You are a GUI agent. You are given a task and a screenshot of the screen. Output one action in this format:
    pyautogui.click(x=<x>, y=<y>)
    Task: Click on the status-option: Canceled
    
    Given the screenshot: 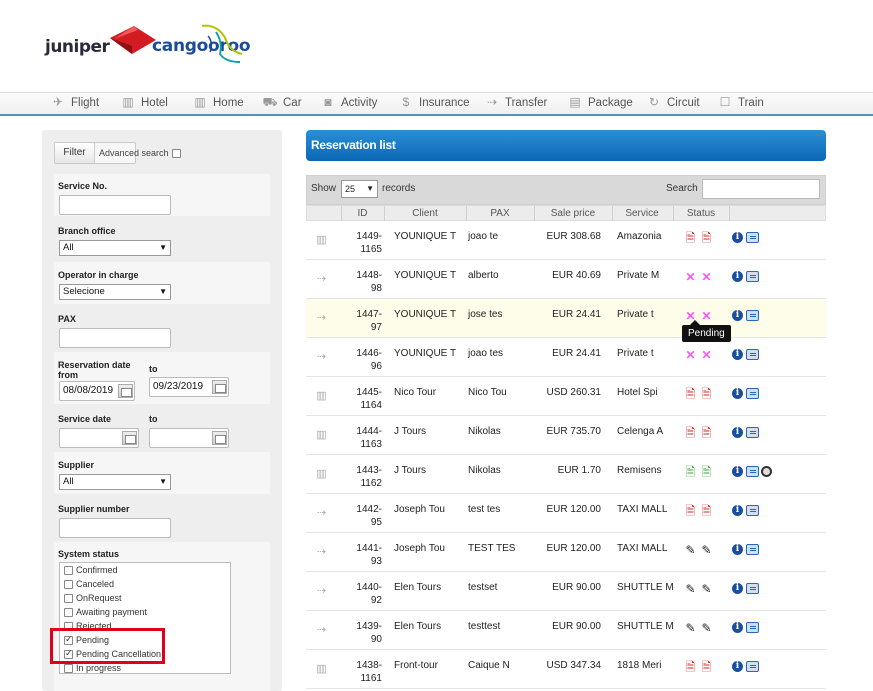 What is the action you would take?
    pyautogui.click(x=145, y=584)
    